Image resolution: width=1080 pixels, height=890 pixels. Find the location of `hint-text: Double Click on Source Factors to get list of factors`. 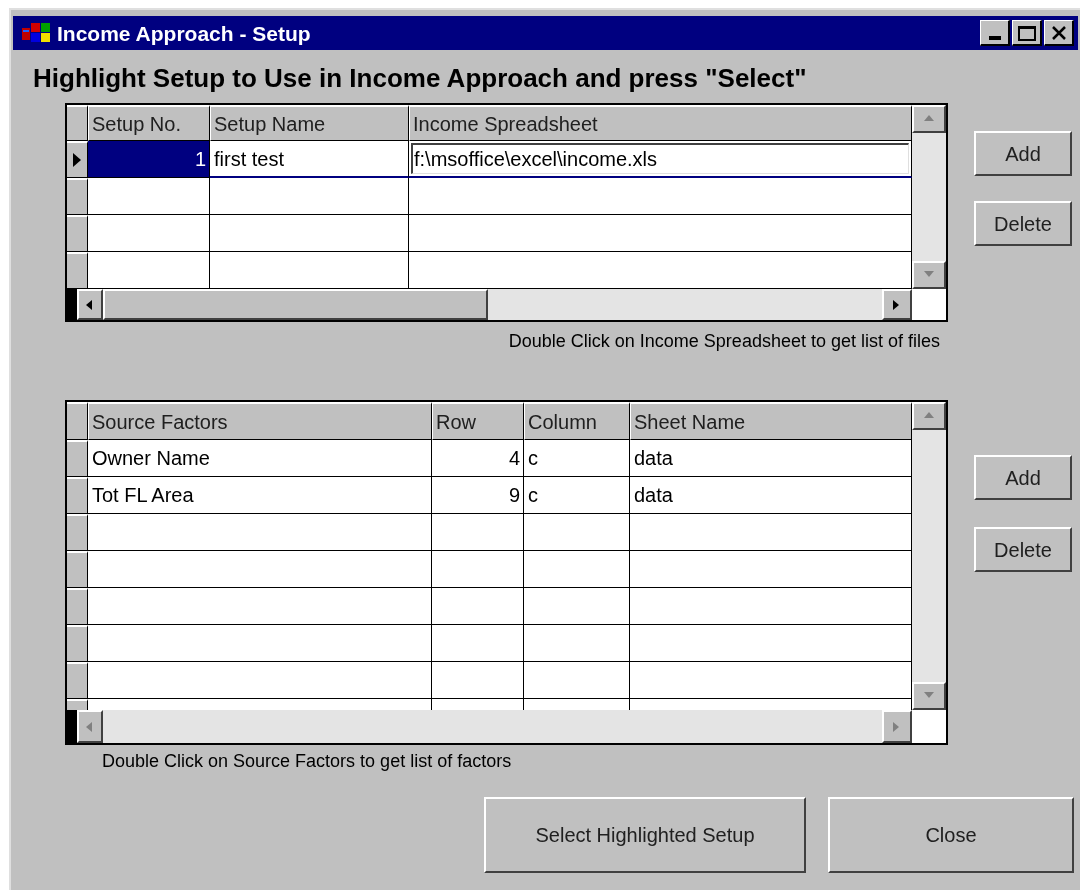

hint-text: Double Click on Source Factors to get list of factors is located at coordinates (307, 761).